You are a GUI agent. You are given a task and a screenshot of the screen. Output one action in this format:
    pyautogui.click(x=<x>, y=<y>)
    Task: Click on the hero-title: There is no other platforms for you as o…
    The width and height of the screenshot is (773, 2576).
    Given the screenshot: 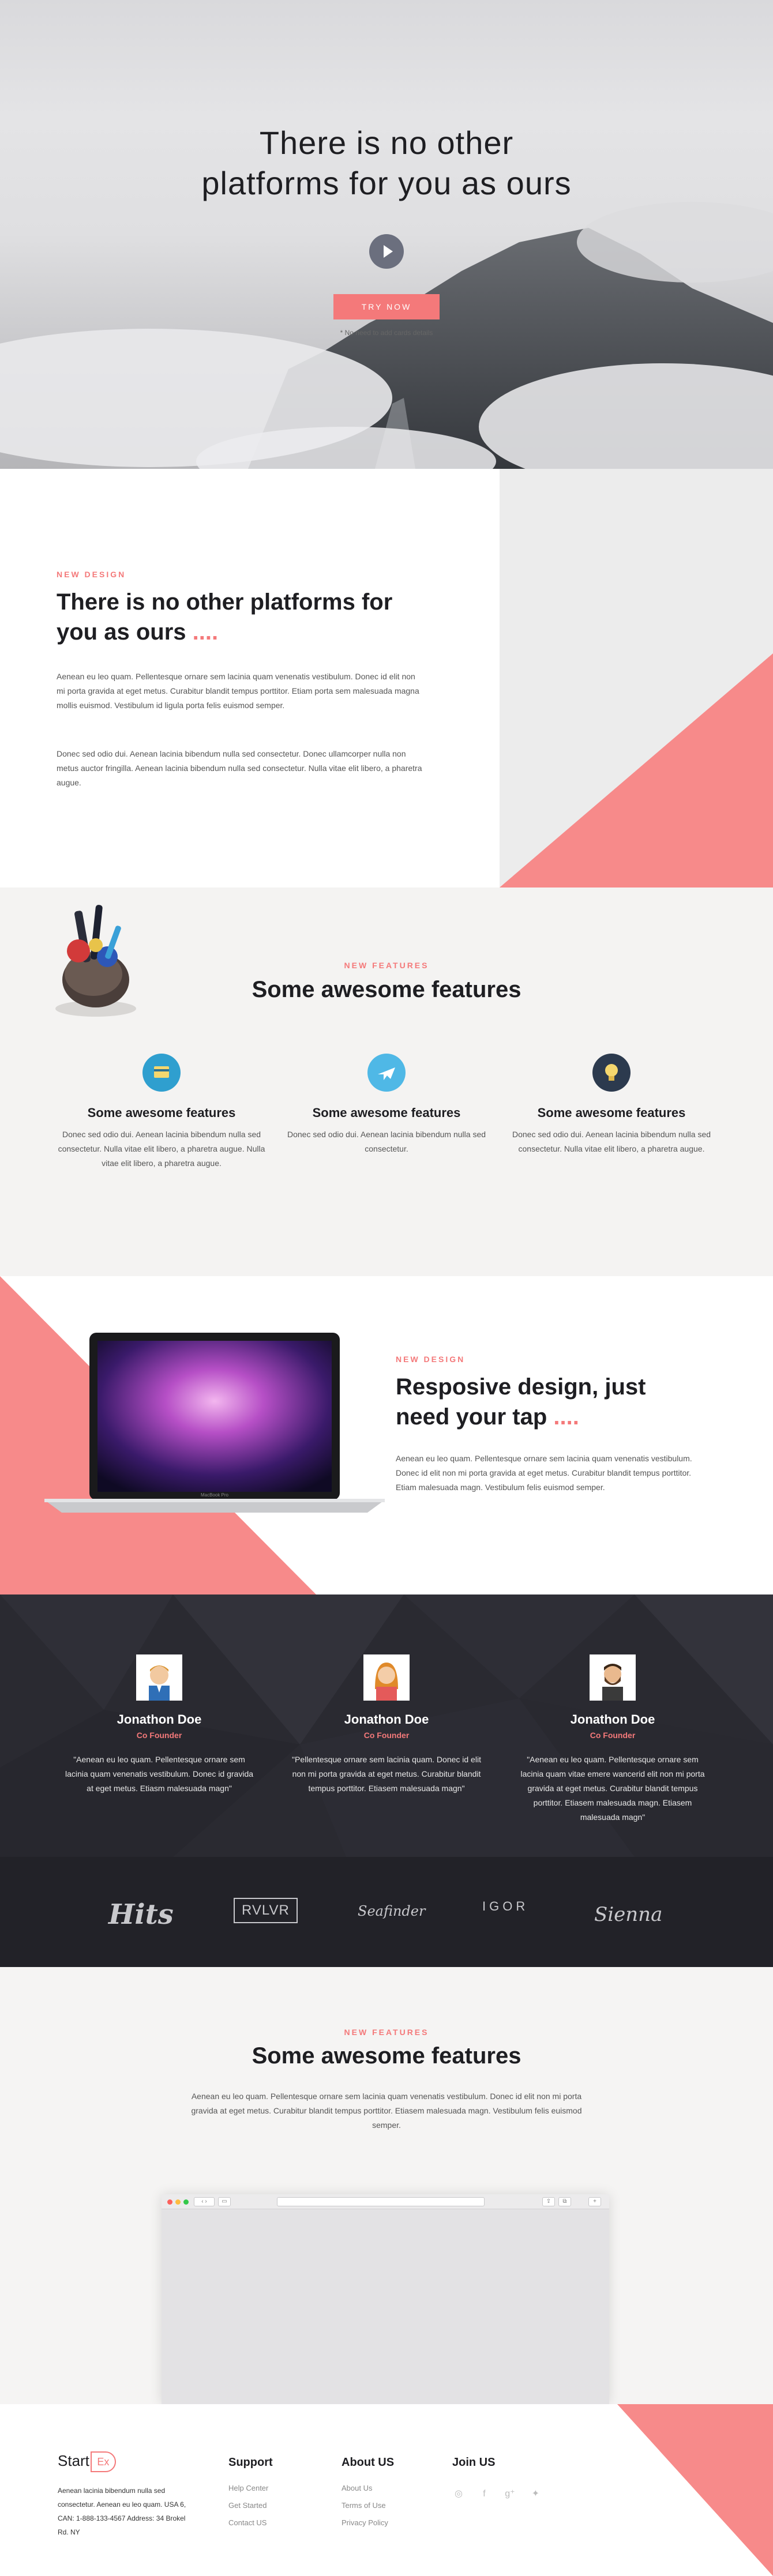 What is the action you would take?
    pyautogui.click(x=386, y=163)
    